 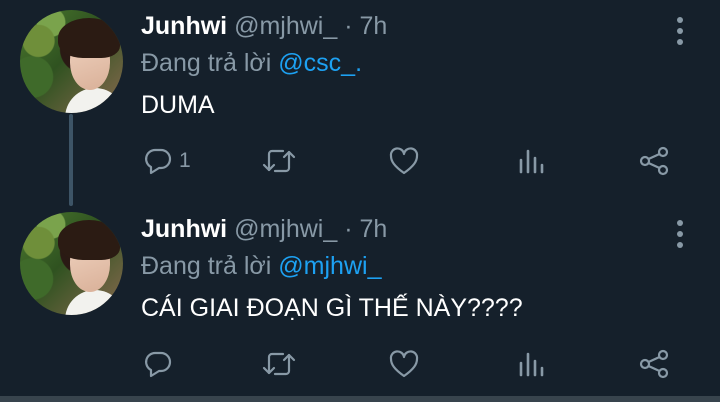 I want to click on reply-button, so click(x=161, y=364).